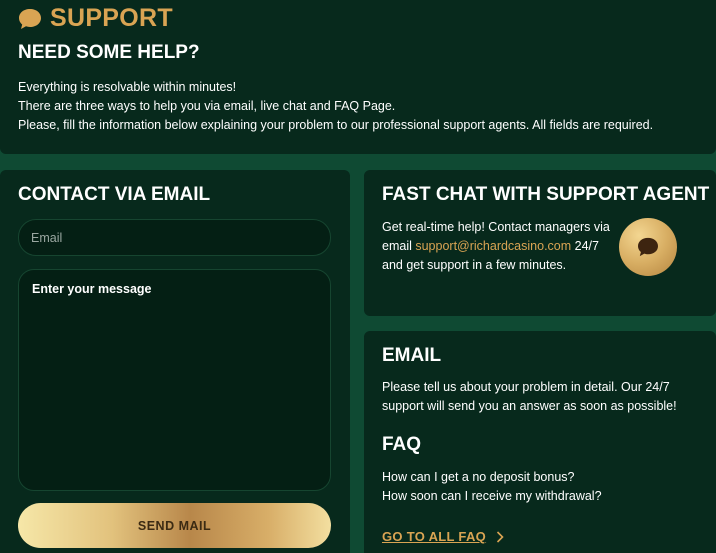  What do you see at coordinates (492, 477) in the screenshot?
I see `faq-question: How can I get a no deposit bonus?` at bounding box center [492, 477].